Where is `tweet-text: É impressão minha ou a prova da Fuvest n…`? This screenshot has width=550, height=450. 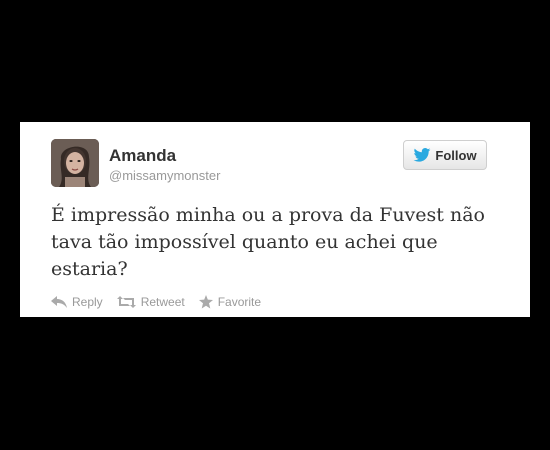 tweet-text: É impressão minha ou a prova da Fuvest n… is located at coordinates (268, 242).